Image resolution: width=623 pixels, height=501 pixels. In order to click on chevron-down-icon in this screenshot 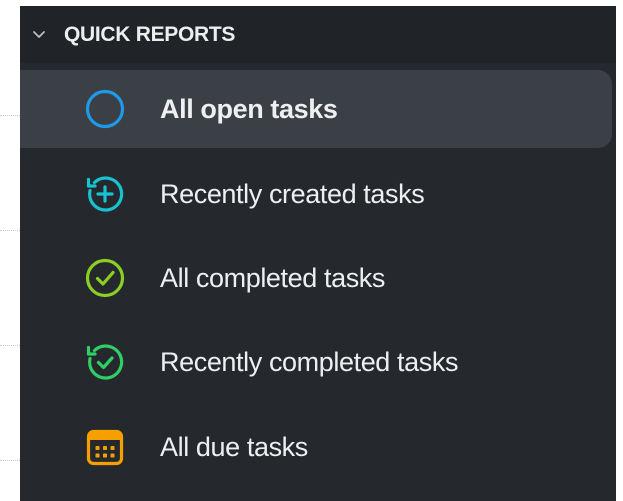, I will do `click(39, 35)`.